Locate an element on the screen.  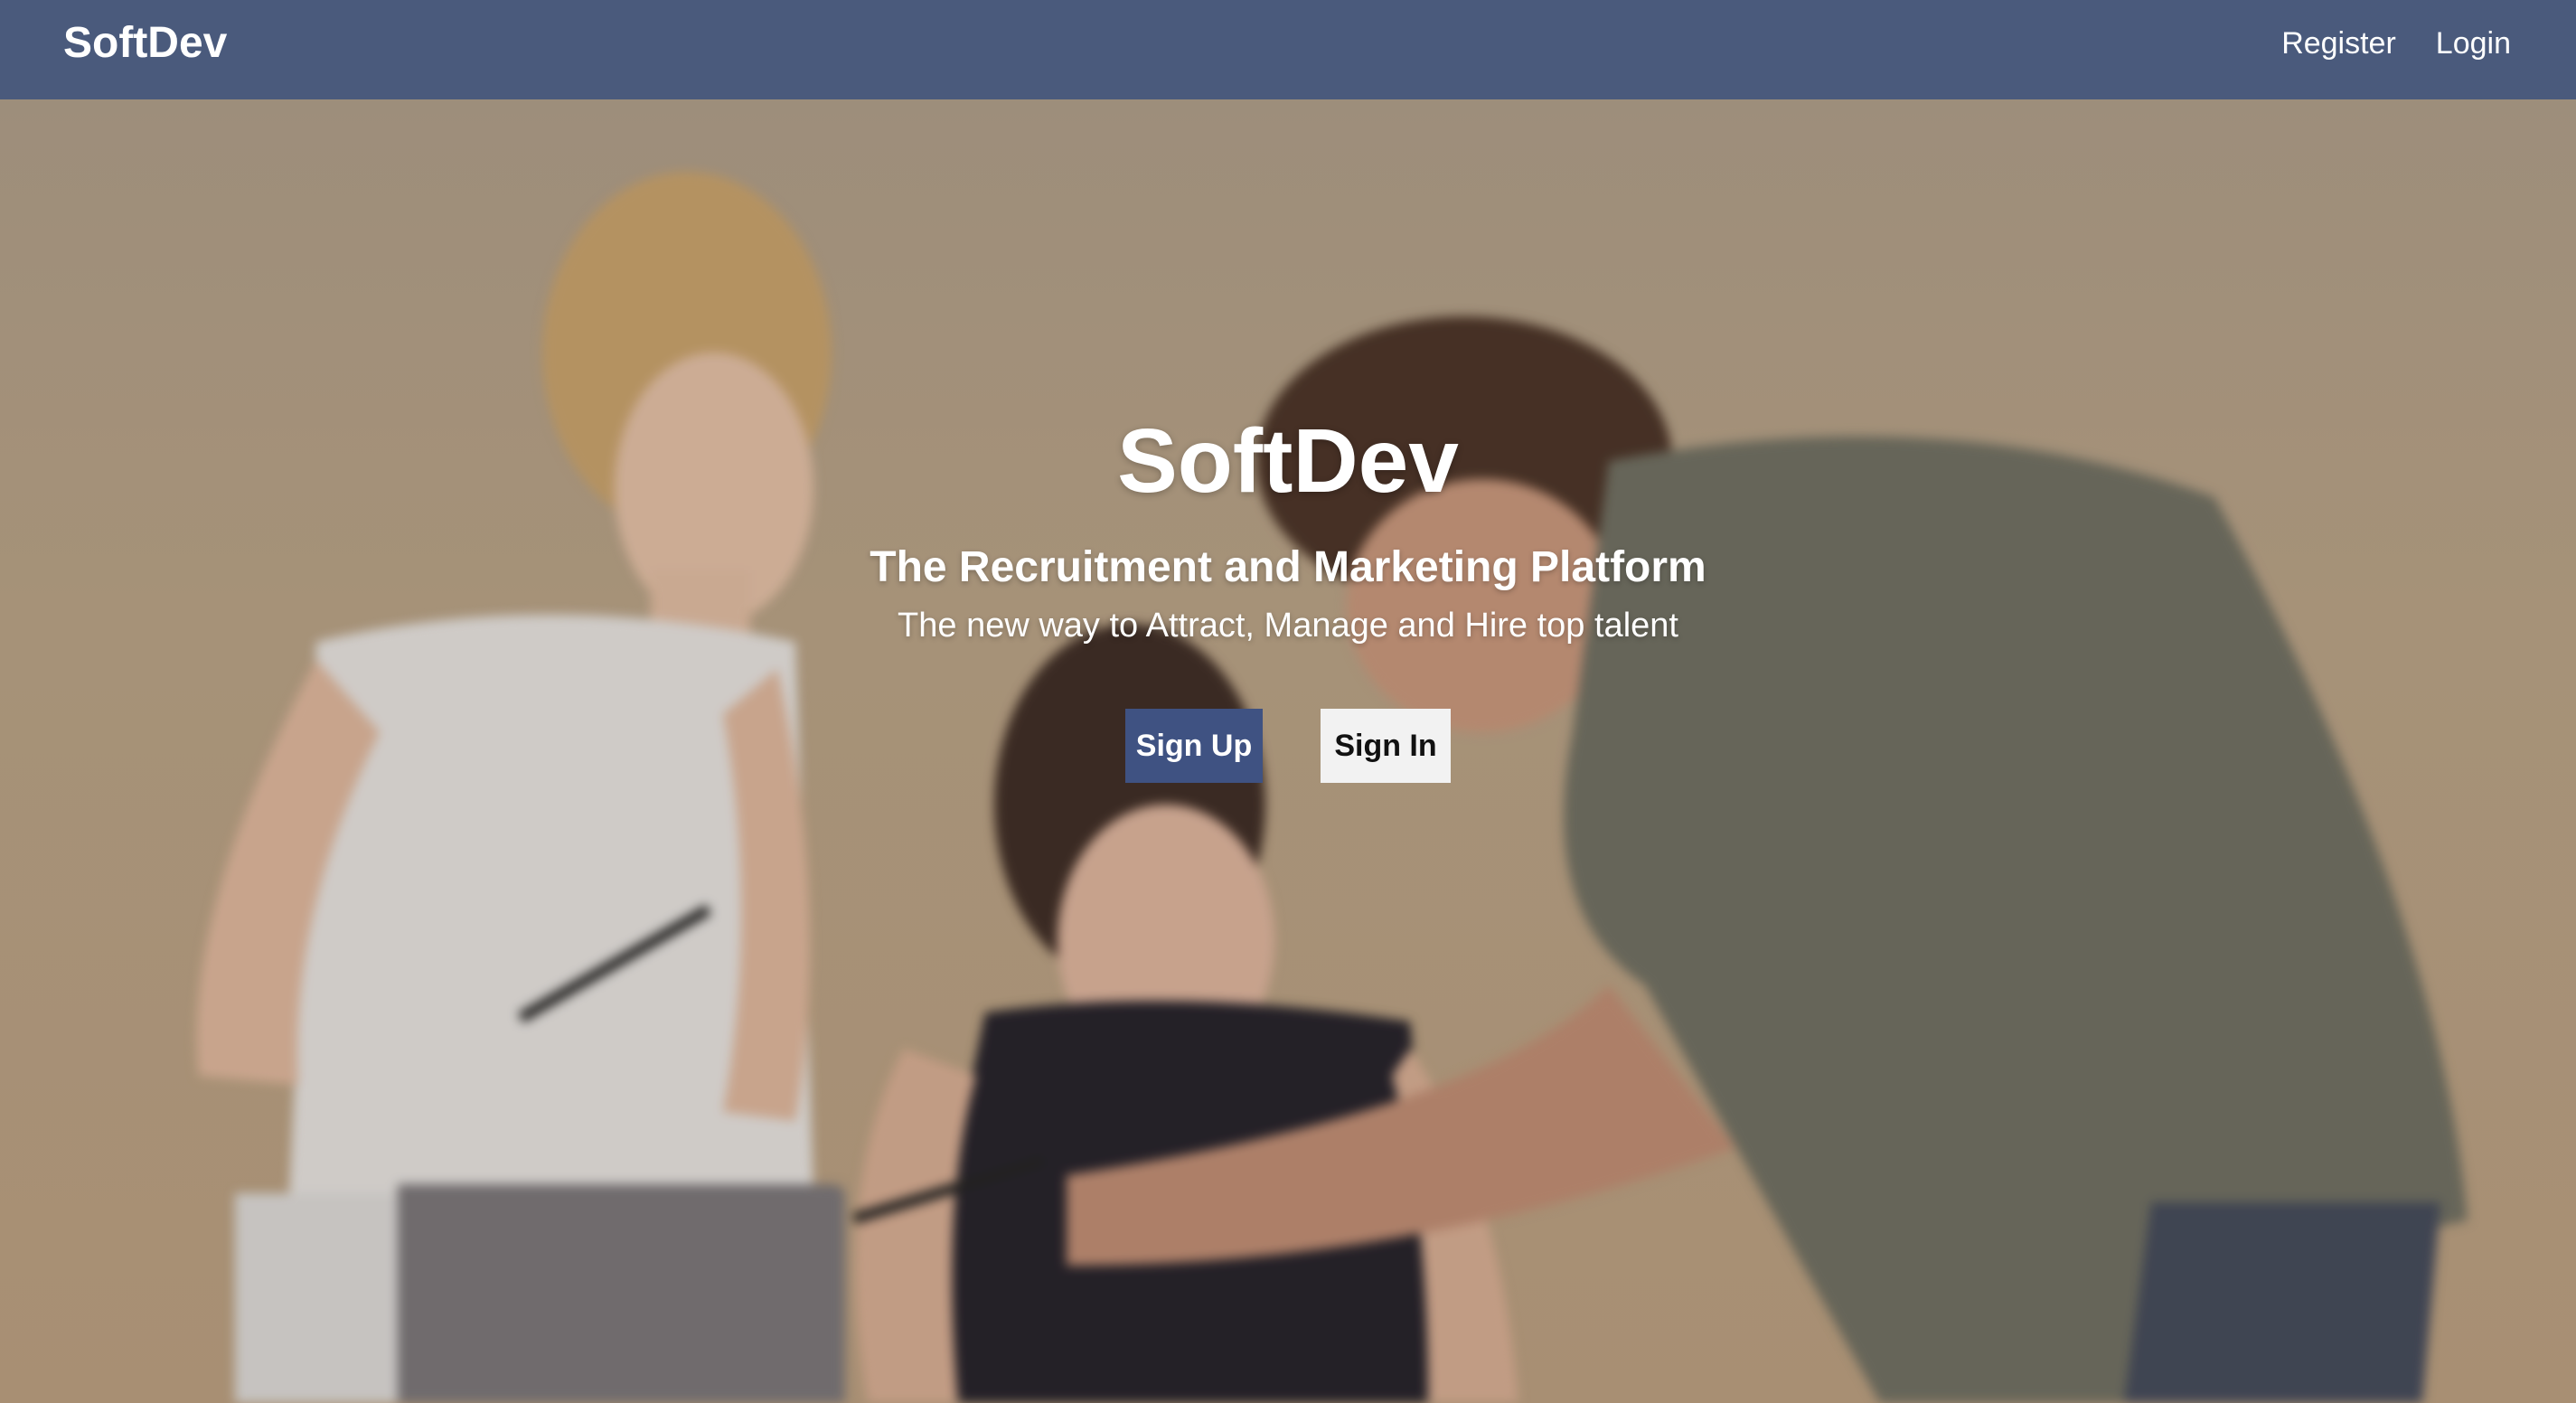
hero-subtitle: The Recruitment and Marketing Platform is located at coordinates (1288, 567).